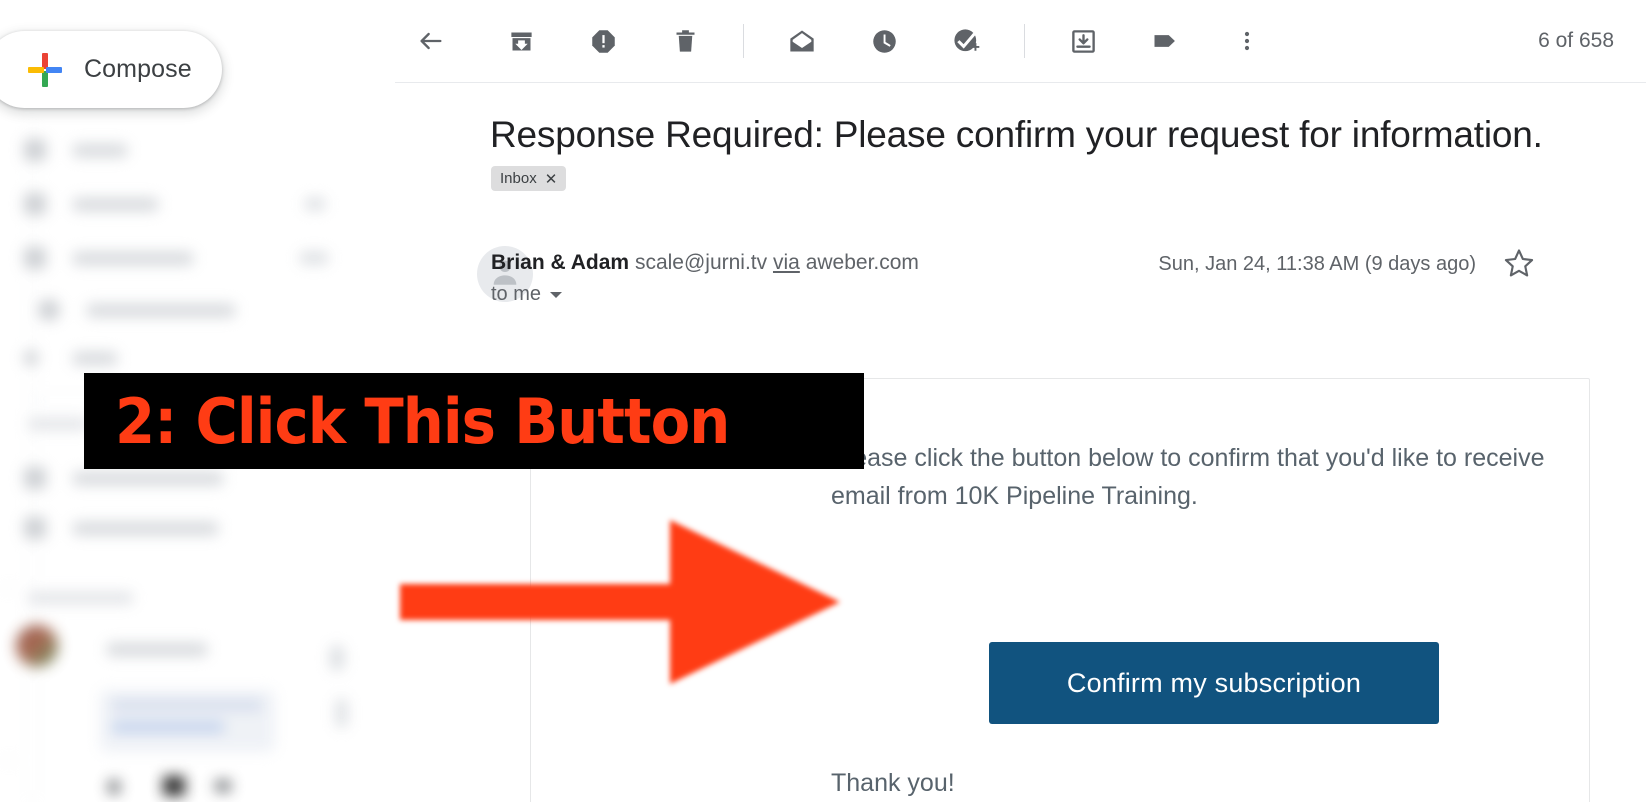  What do you see at coordinates (37, 646) in the screenshot?
I see `avatar` at bounding box center [37, 646].